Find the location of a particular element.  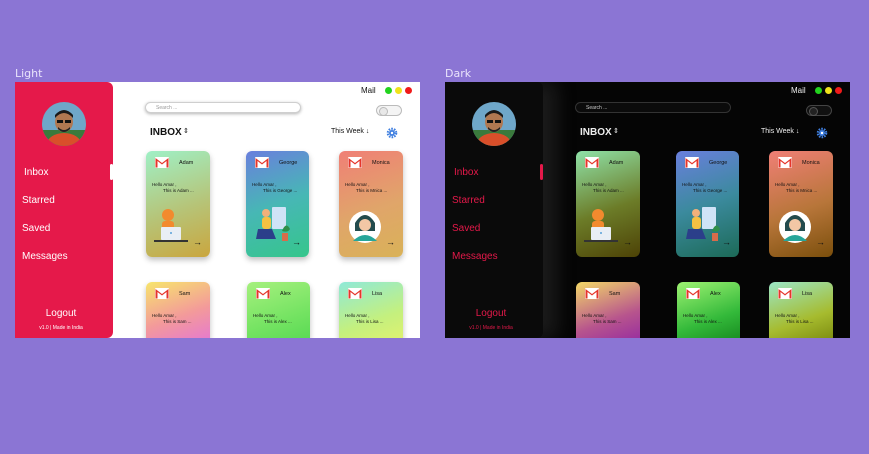

dark-frame-label: Dark is located at coordinates (458, 73).